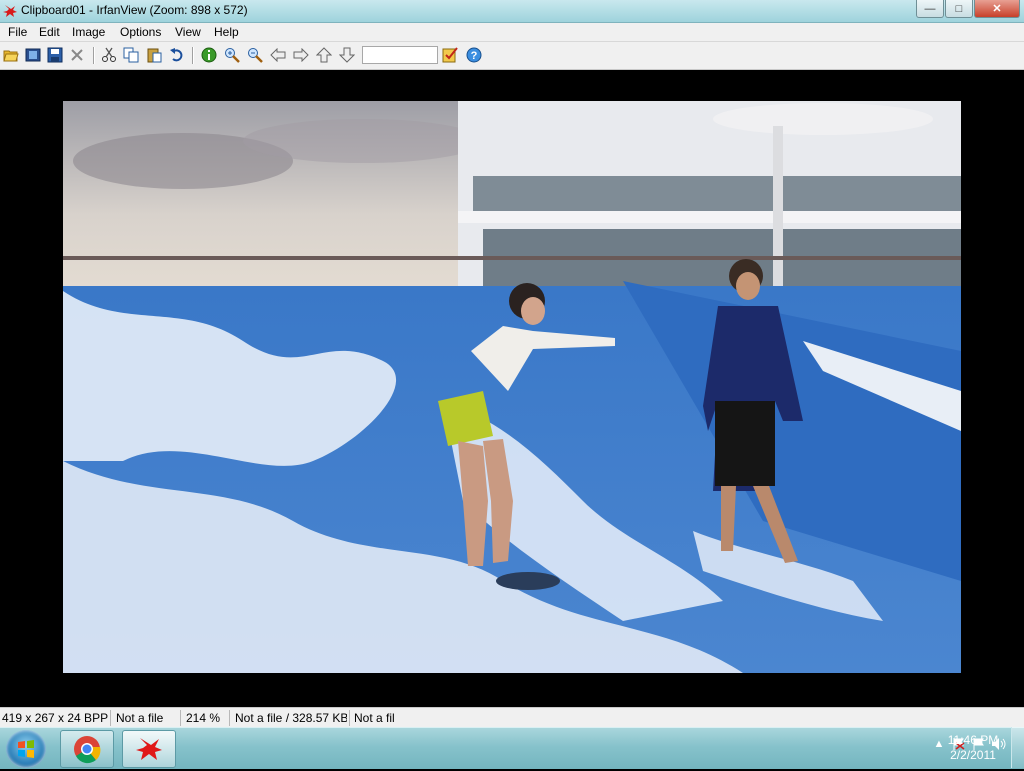  Describe the element at coordinates (33, 55) in the screenshot. I see `slideshow-icon` at that location.